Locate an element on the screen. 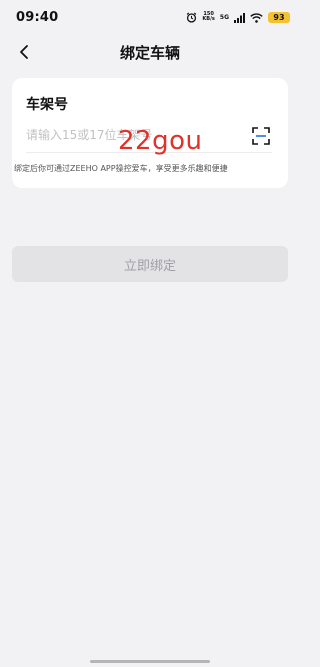 The height and width of the screenshot is (667, 320). navigation-bar: 绑定车辆 is located at coordinates (150, 52).